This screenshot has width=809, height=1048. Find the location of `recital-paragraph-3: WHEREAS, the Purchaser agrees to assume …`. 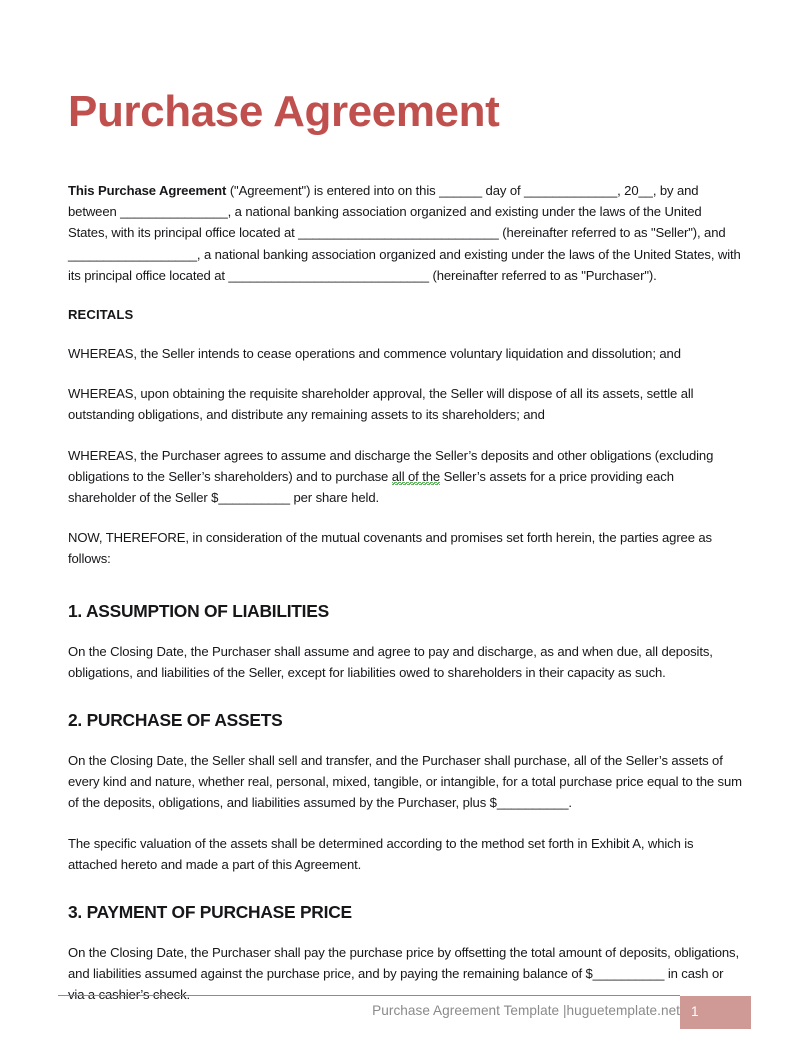

recital-paragraph-3: WHEREAS, the Purchaser agrees to assume … is located at coordinates (405, 477).